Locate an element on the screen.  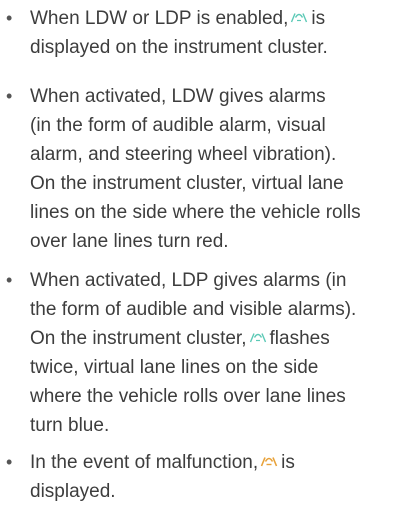
text-line: over lane lines turn red. is located at coordinates (129, 241).